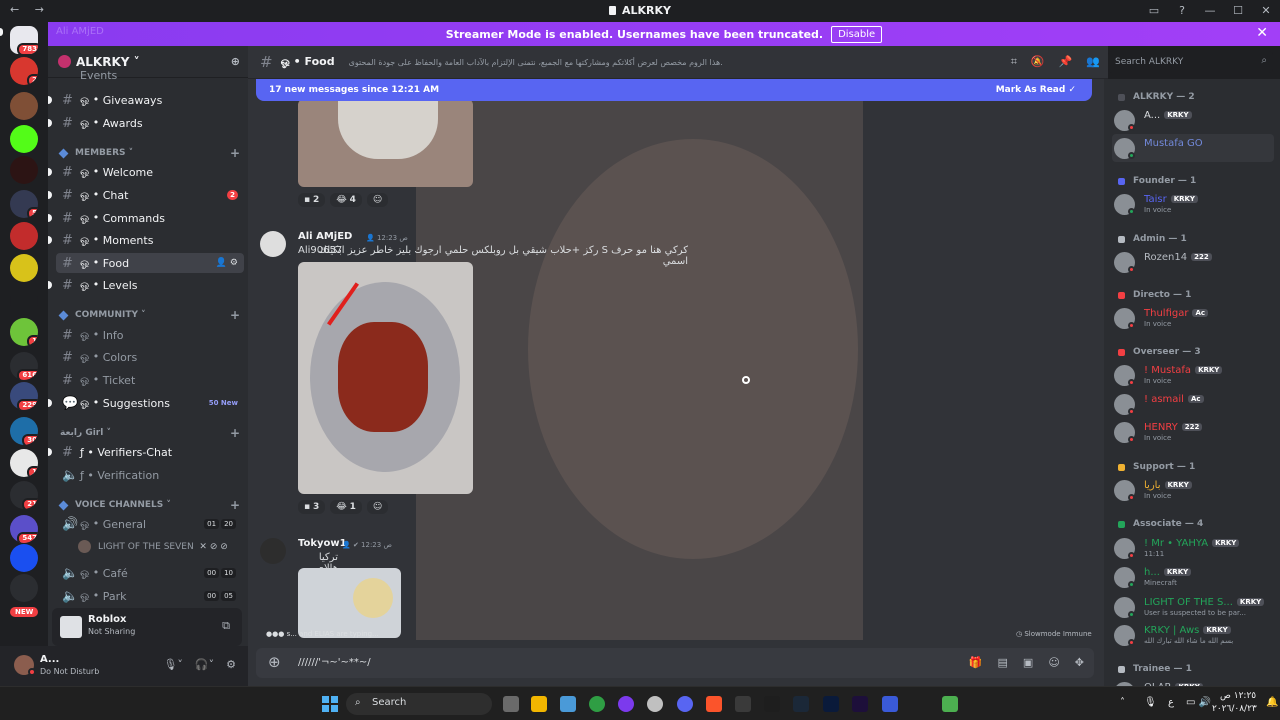  What do you see at coordinates (1234, 709) in the screenshot?
I see `clock-date: ٢٠٢٦/٠٨/٢٣` at bounding box center [1234, 709].